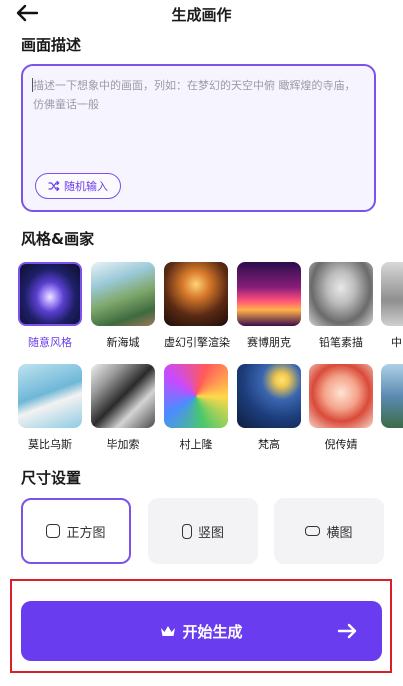  Describe the element at coordinates (58, 239) in the screenshot. I see `styles-heading: 风格&画家` at that location.